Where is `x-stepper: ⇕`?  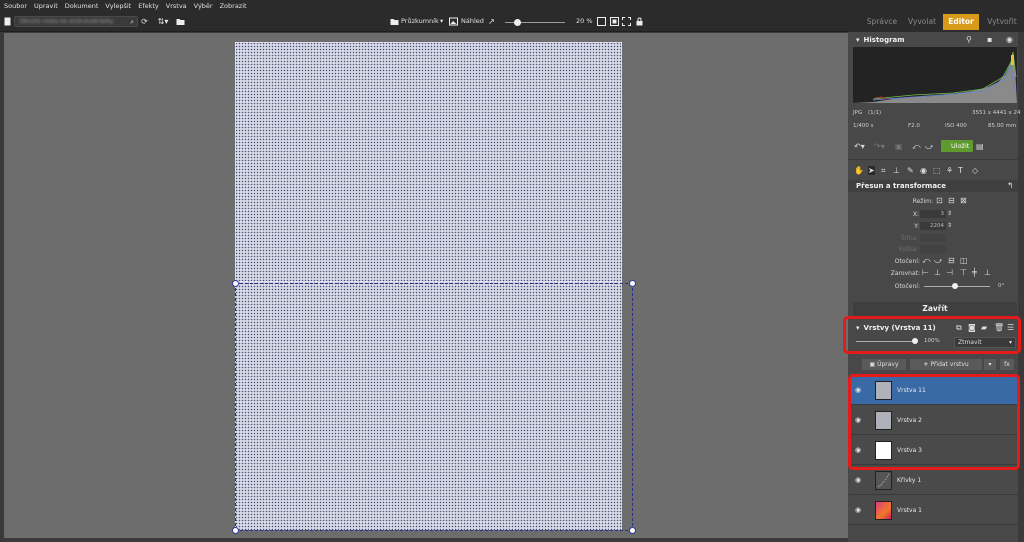 x-stepper: ⇕ is located at coordinates (949, 213).